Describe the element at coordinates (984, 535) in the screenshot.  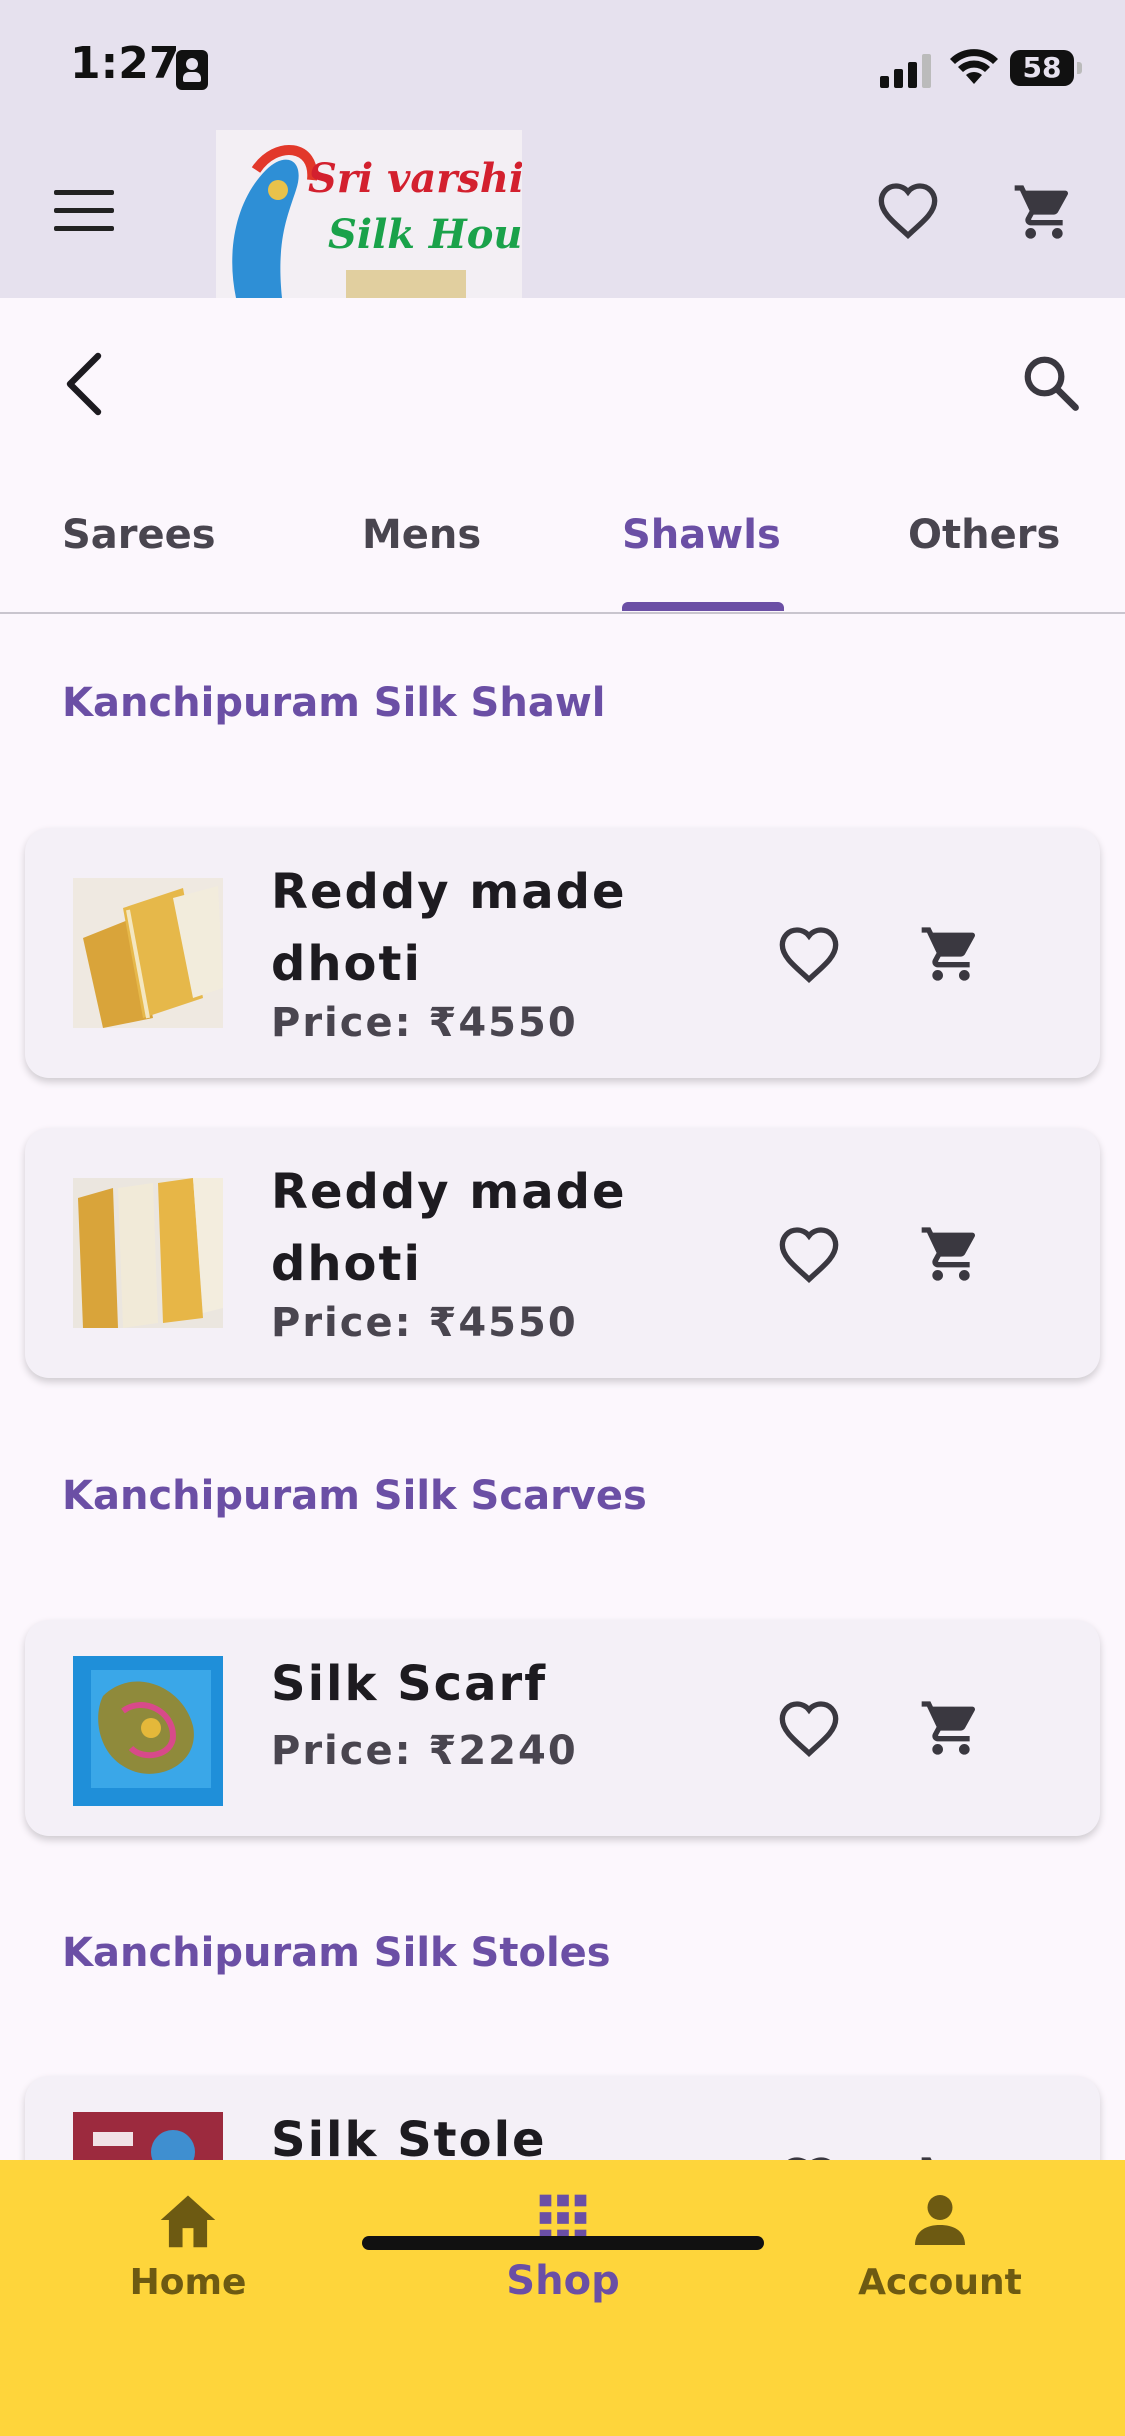
I see `tab-others: Others` at that location.